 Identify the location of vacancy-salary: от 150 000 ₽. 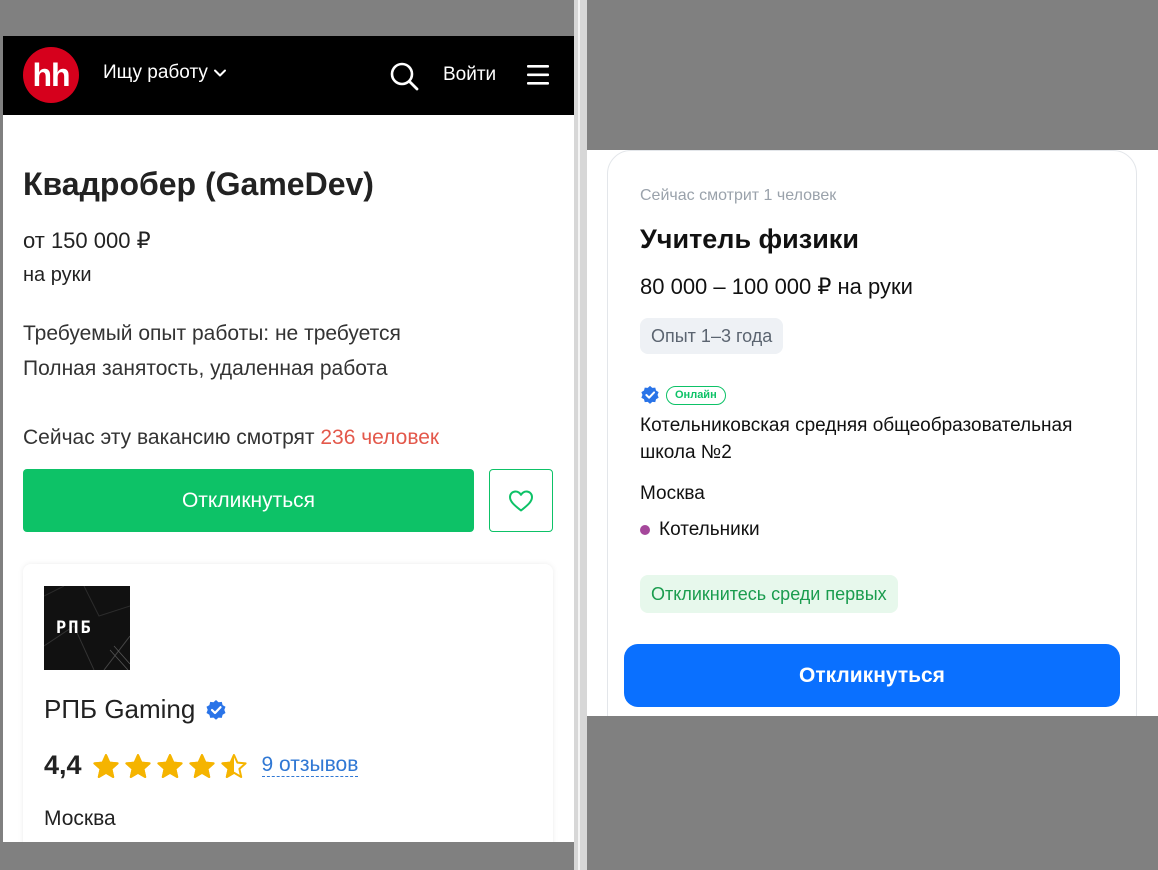
(87, 240).